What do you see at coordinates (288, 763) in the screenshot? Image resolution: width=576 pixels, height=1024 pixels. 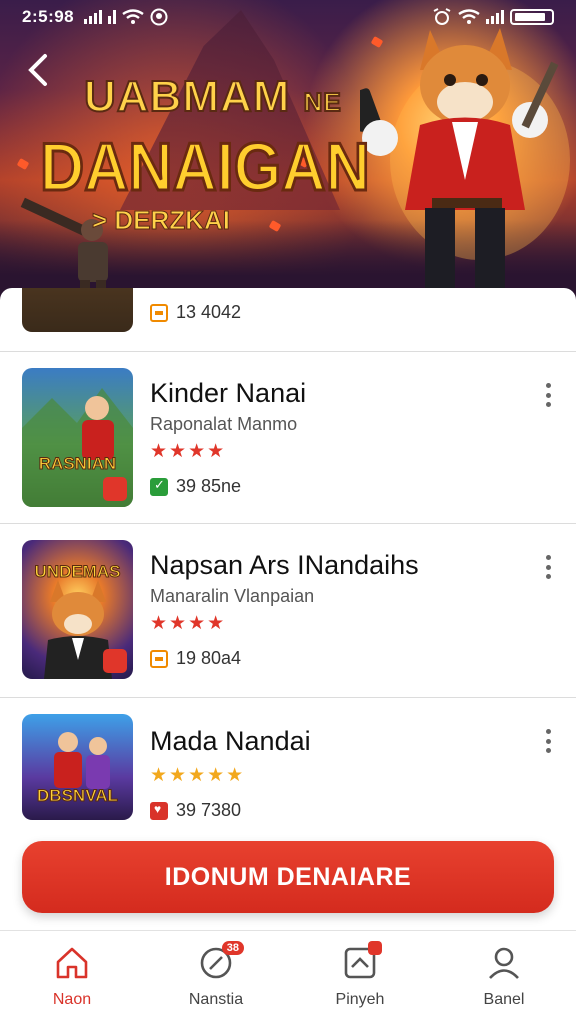 I see `list-item: DBSNVAL Mada Nandai ★★★★★ 39 7380` at bounding box center [288, 763].